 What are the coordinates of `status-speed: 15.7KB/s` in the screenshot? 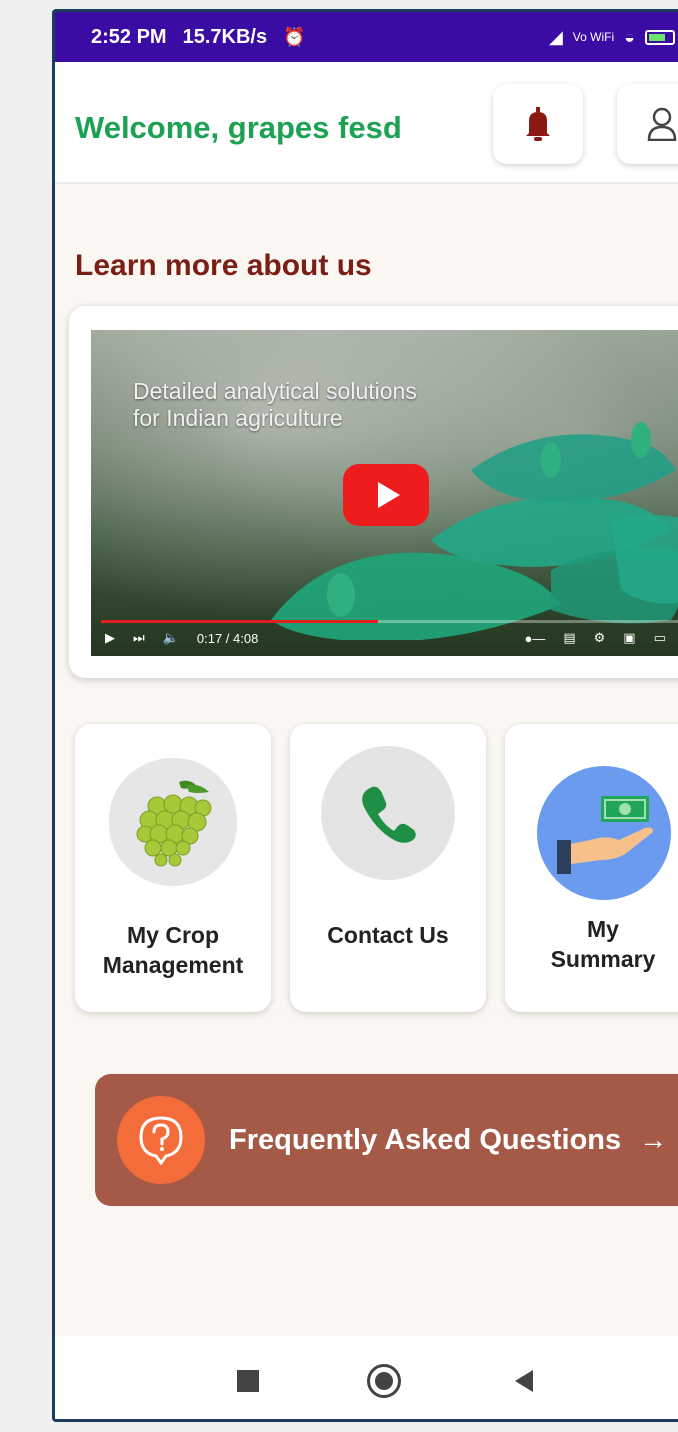 It's located at (225, 36).